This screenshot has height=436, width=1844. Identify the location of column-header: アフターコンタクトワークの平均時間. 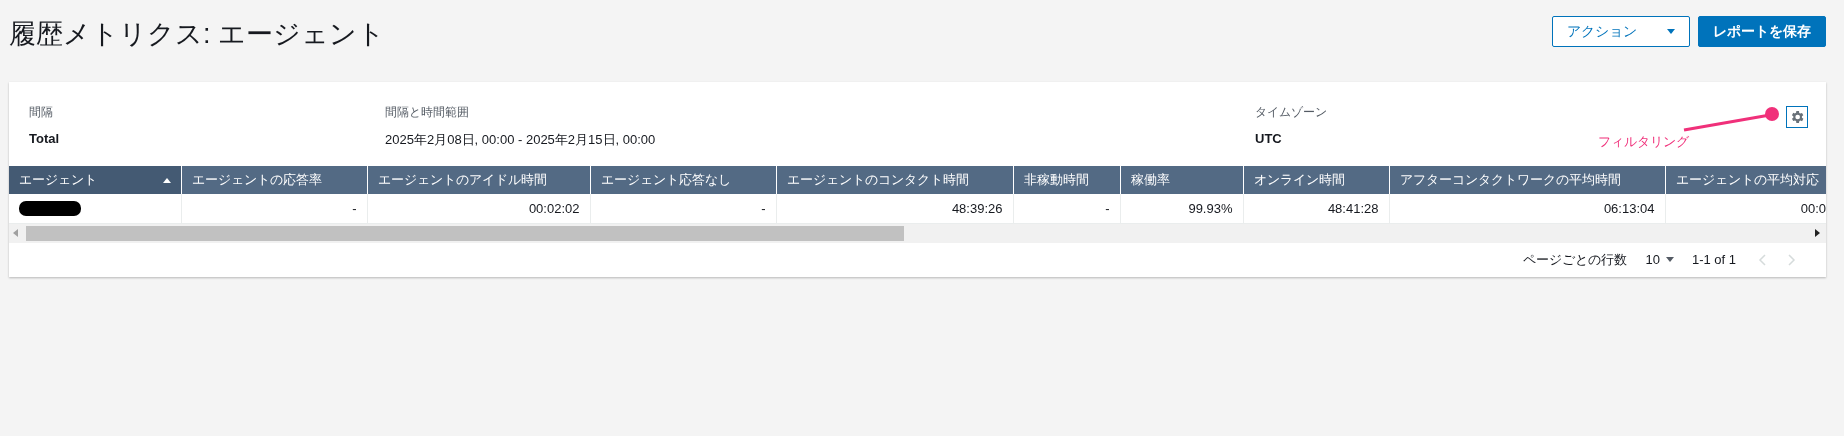
(1527, 180).